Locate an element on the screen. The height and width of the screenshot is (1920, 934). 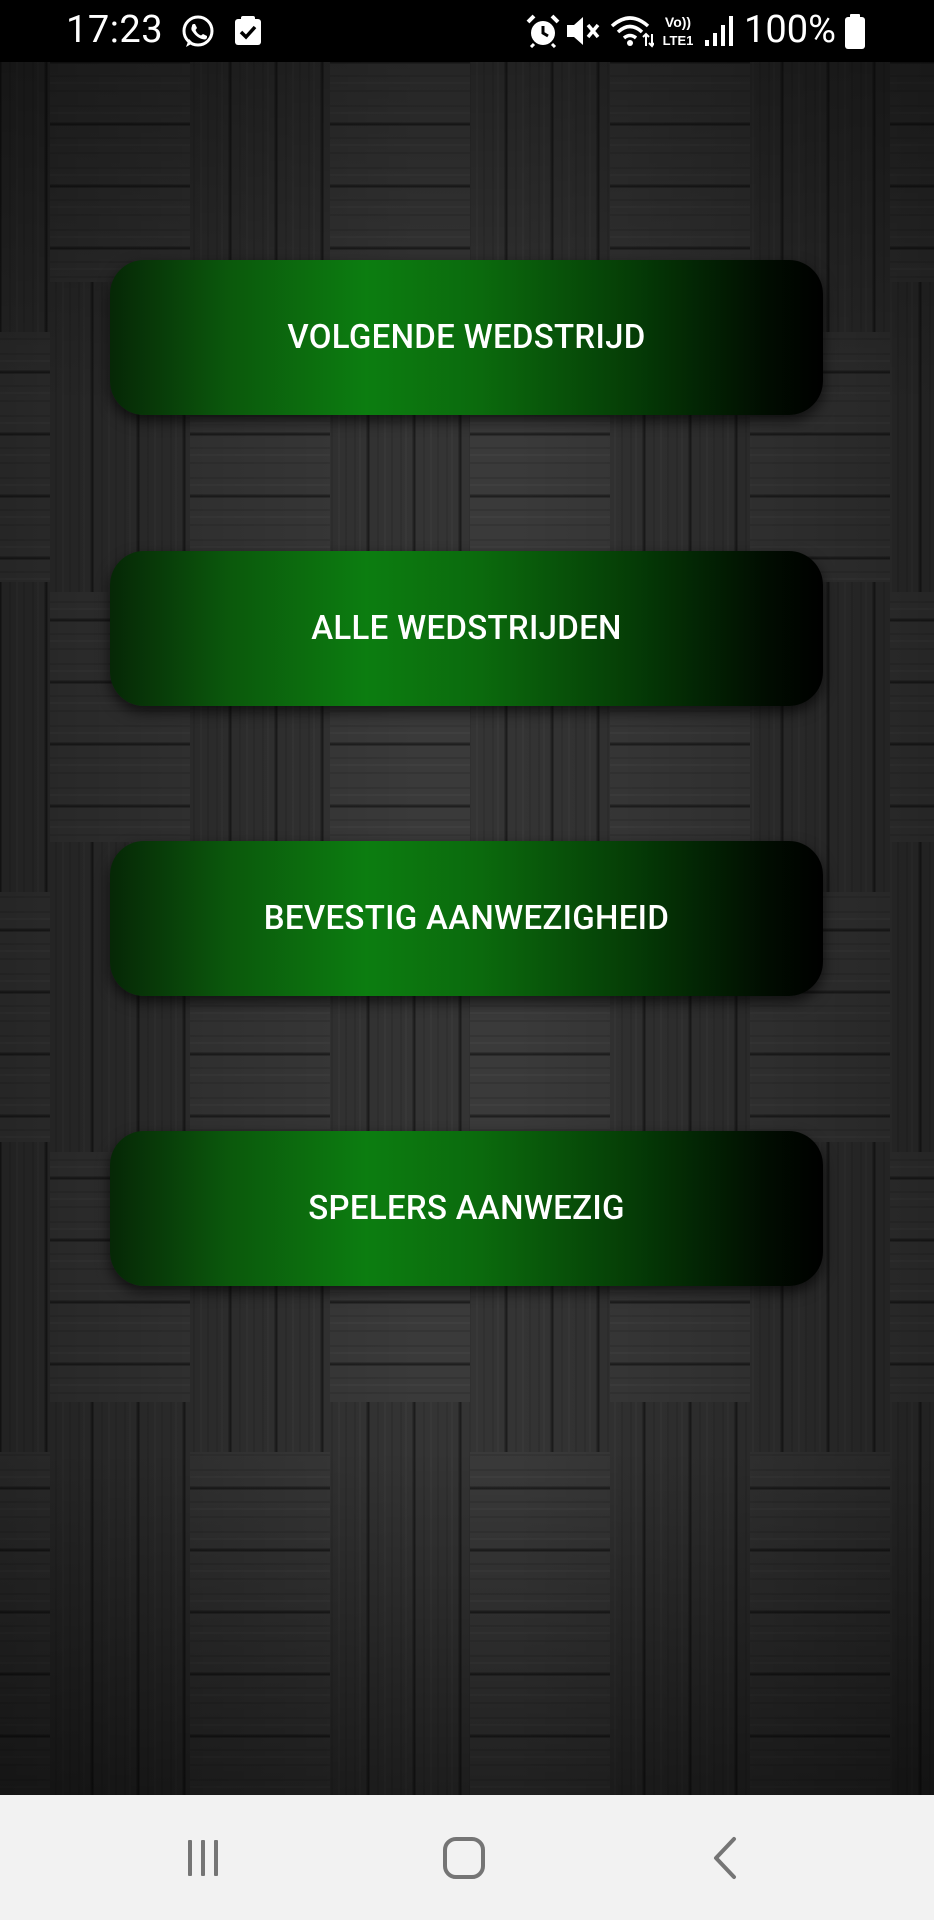
navigation-bar is located at coordinates (467, 1857).